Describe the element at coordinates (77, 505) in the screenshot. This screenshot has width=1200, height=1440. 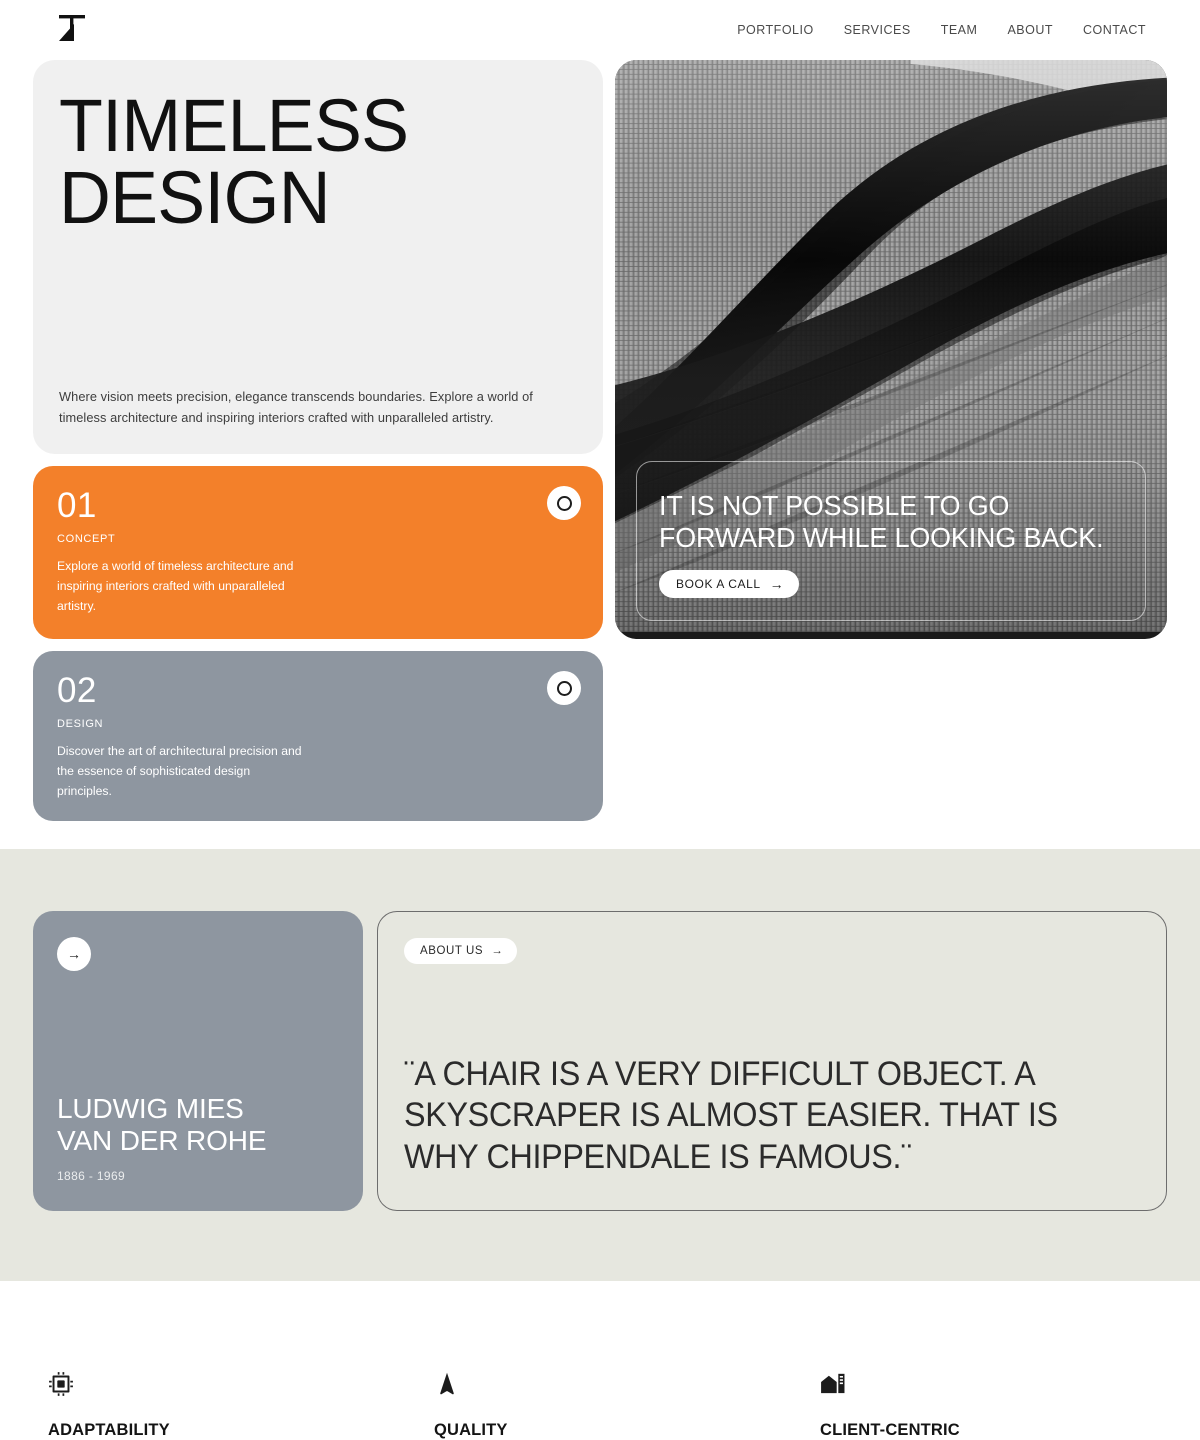
I see `hero-card-concept-number: 01` at that location.